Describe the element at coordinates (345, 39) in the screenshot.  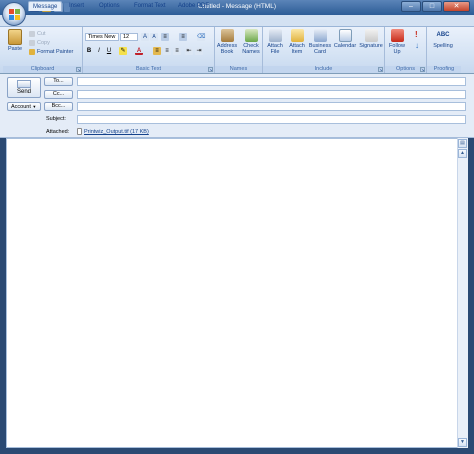
I see `calendar-button: Calendar` at that location.